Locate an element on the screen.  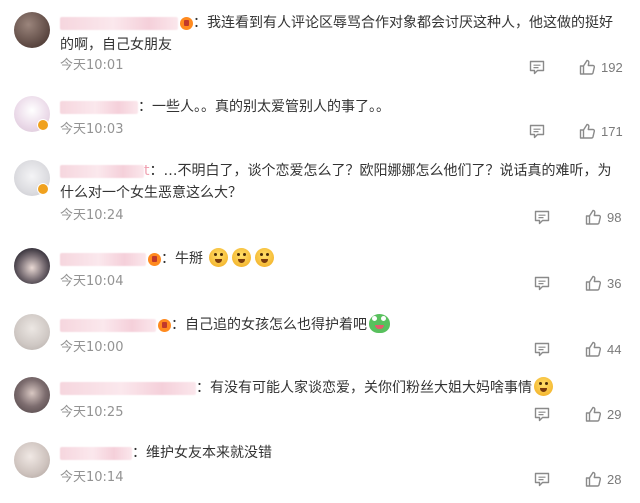
like-button: 44 is located at coordinates (602, 349).